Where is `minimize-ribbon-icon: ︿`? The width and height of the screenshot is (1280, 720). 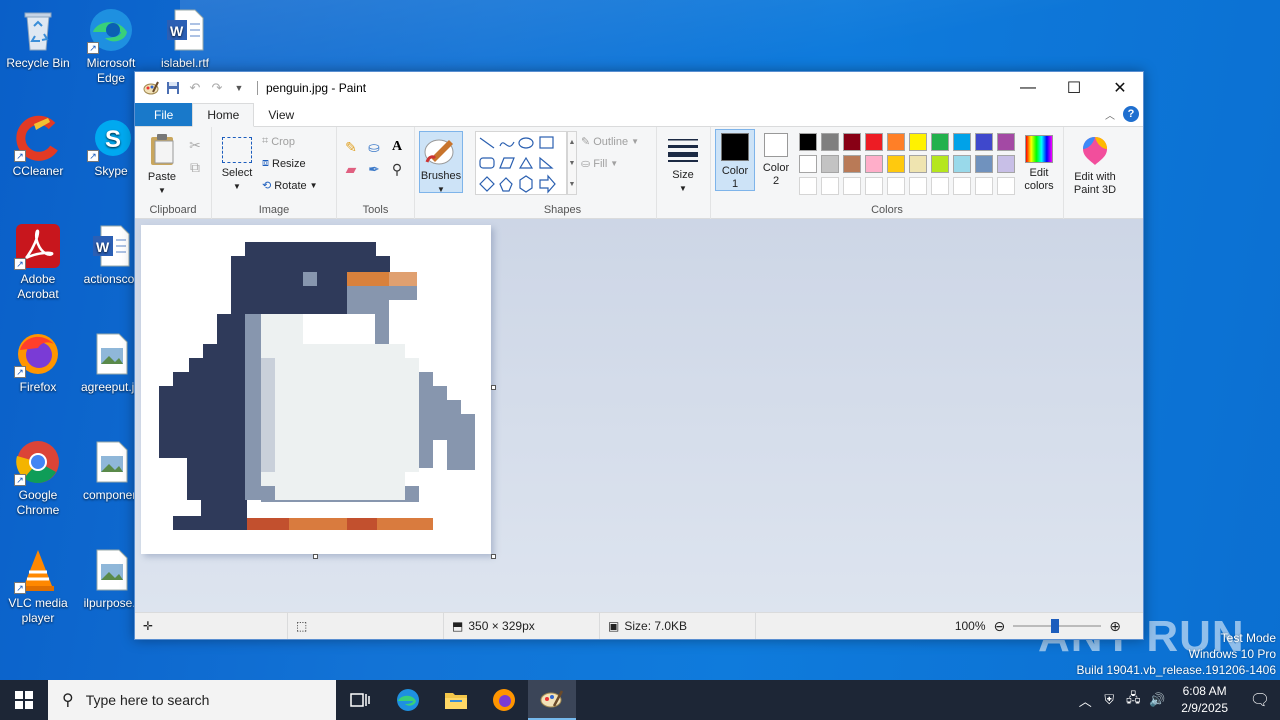 minimize-ribbon-icon: ︿ is located at coordinates (1110, 114).